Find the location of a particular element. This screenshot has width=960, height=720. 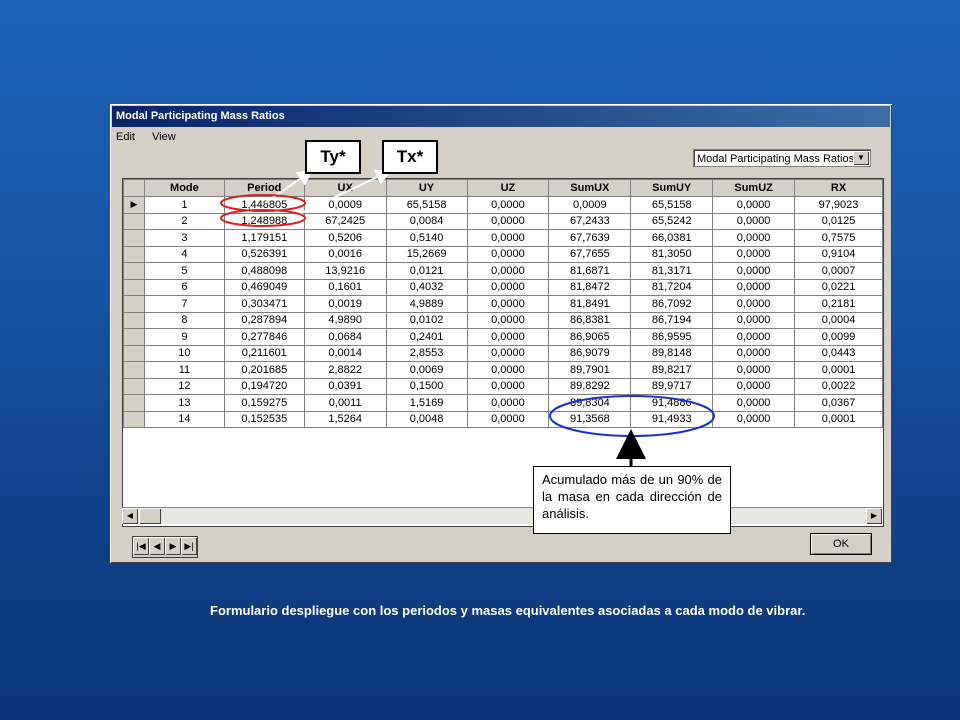

period-2-highlight is located at coordinates (263, 218).